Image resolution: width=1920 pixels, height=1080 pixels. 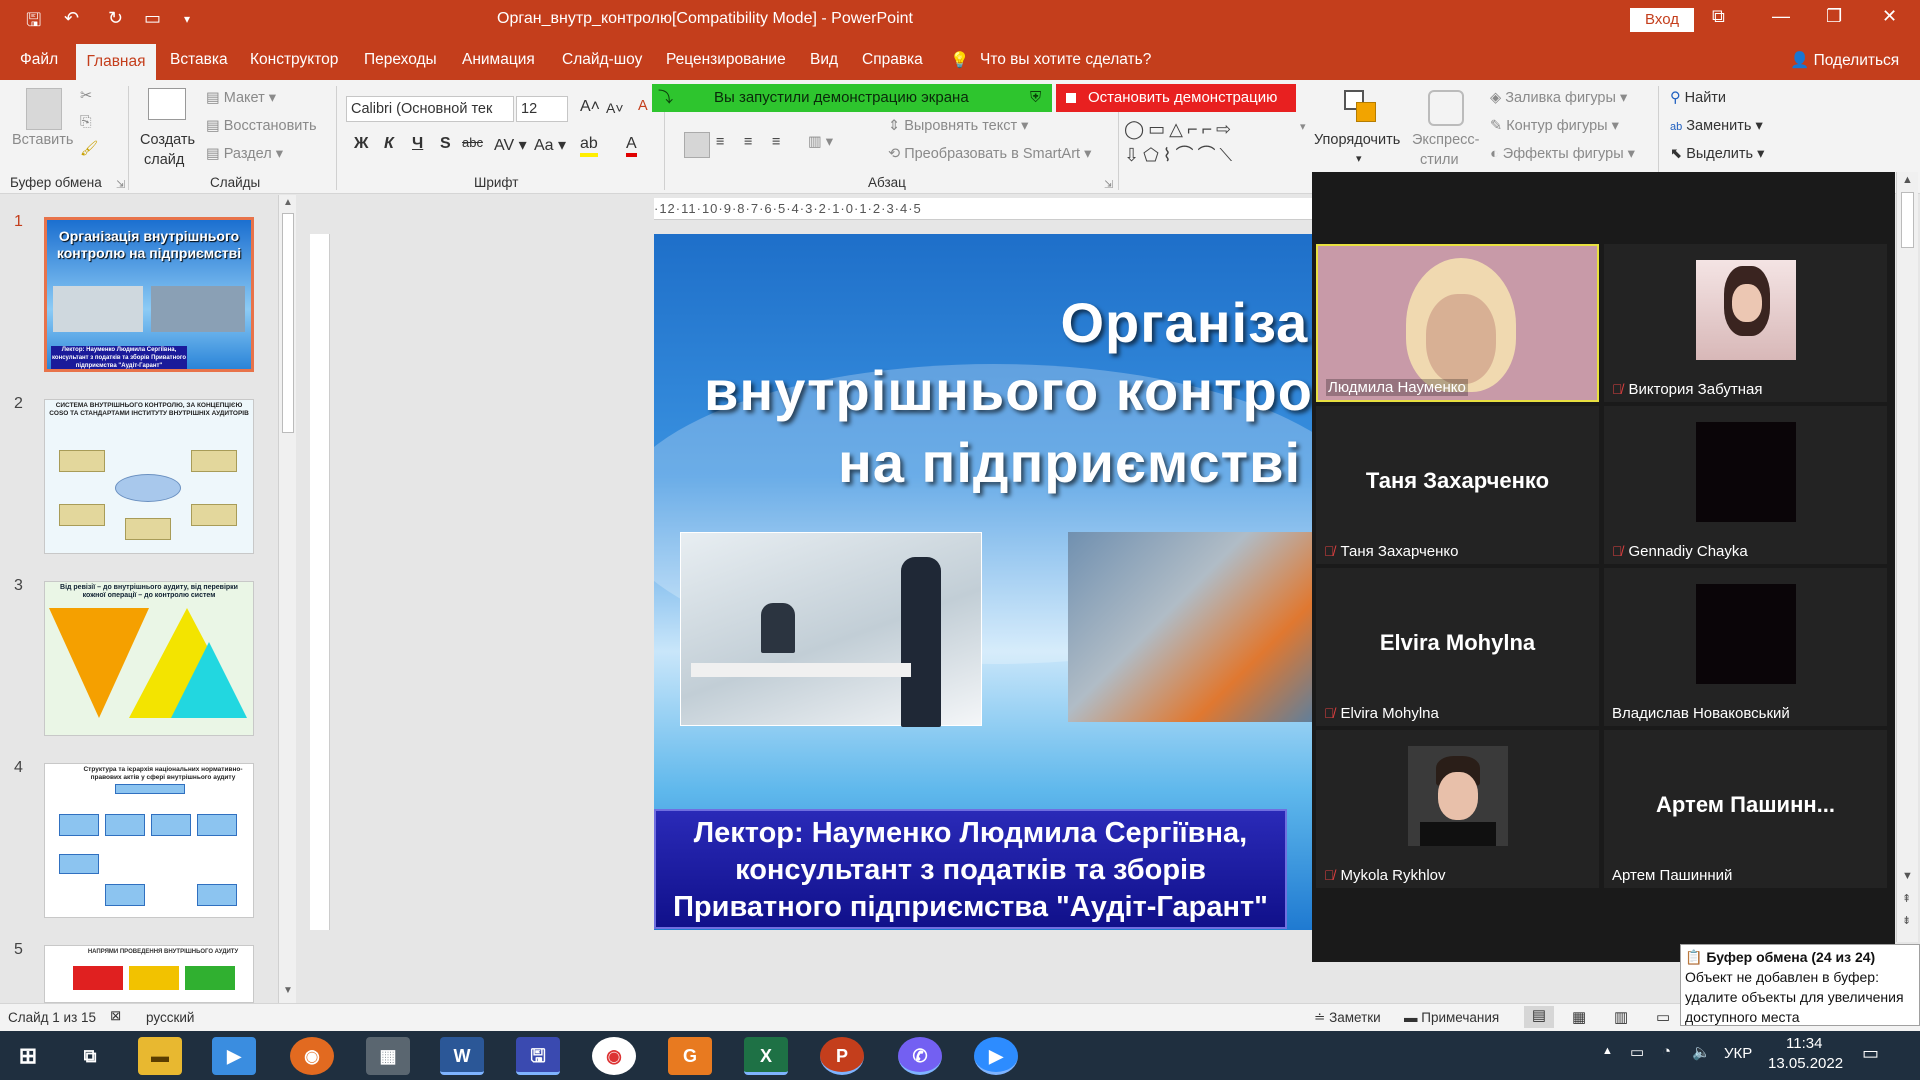 What do you see at coordinates (1562, 154) in the screenshot?
I see `shape-effects-button: ◐ Эффекты фигуры ▾` at bounding box center [1562, 154].